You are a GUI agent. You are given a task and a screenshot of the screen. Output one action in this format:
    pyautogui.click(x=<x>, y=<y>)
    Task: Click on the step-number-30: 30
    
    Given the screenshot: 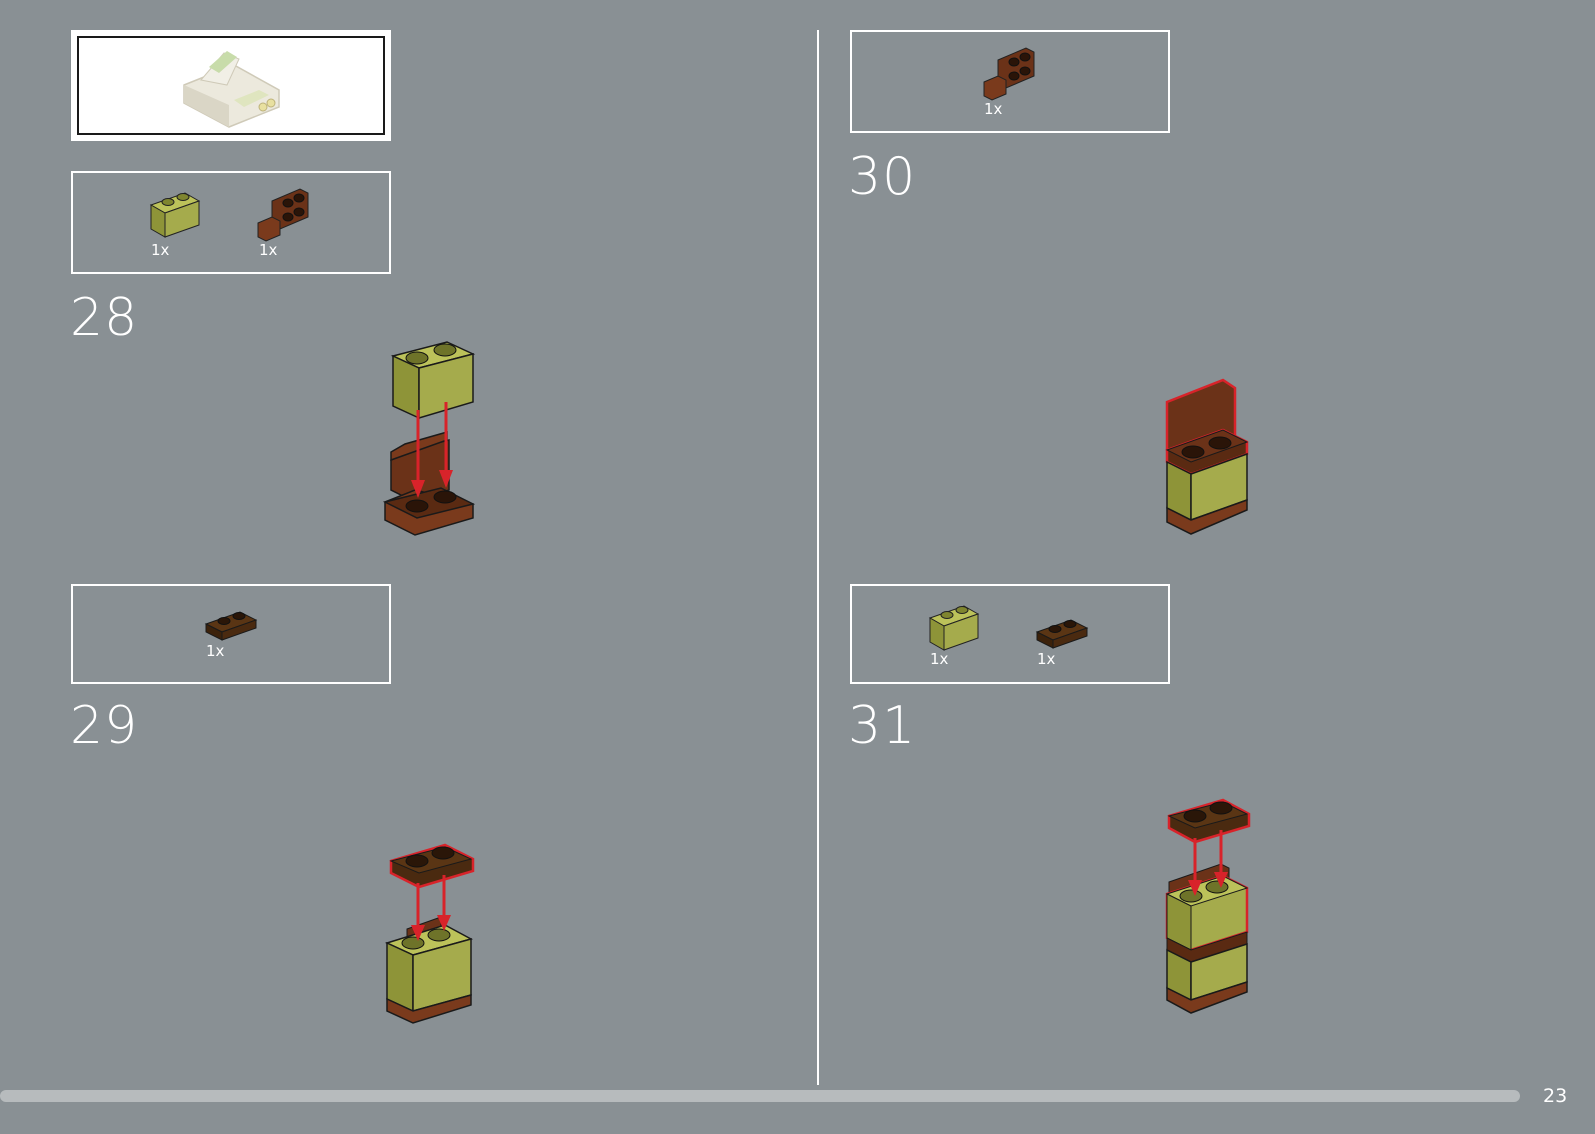 What is the action you would take?
    pyautogui.click(x=882, y=177)
    